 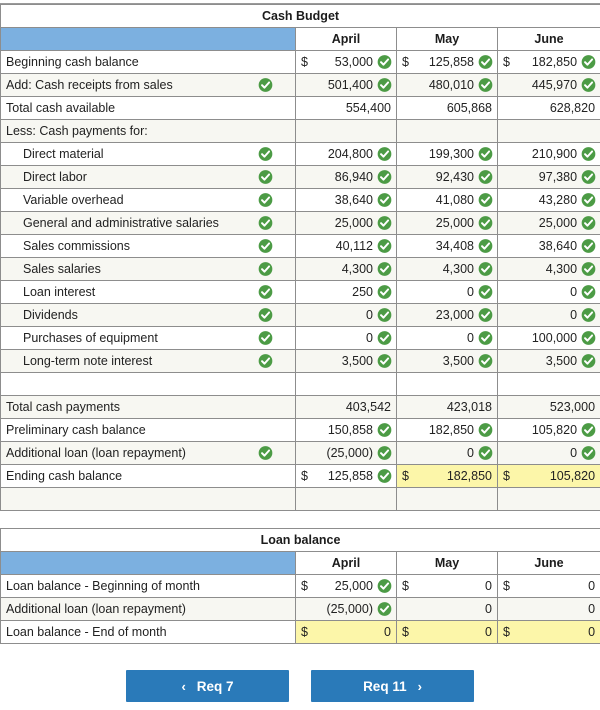 I want to click on cash-budget-value-cell: 4,300, so click(x=447, y=269).